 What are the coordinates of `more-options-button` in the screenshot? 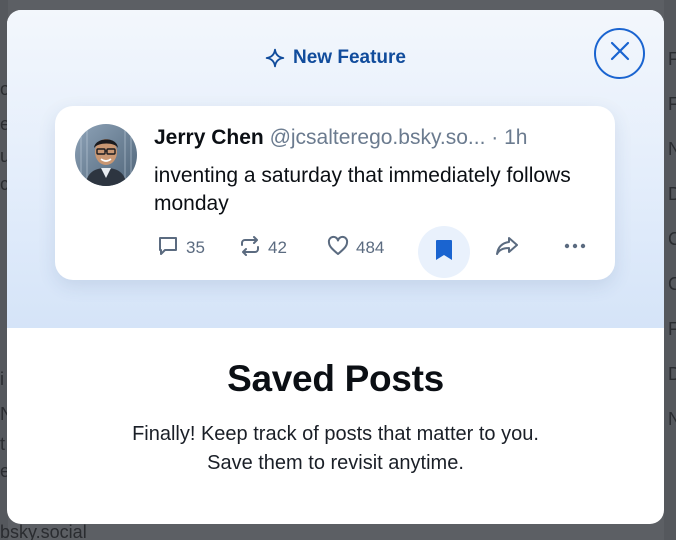 It's located at (575, 248).